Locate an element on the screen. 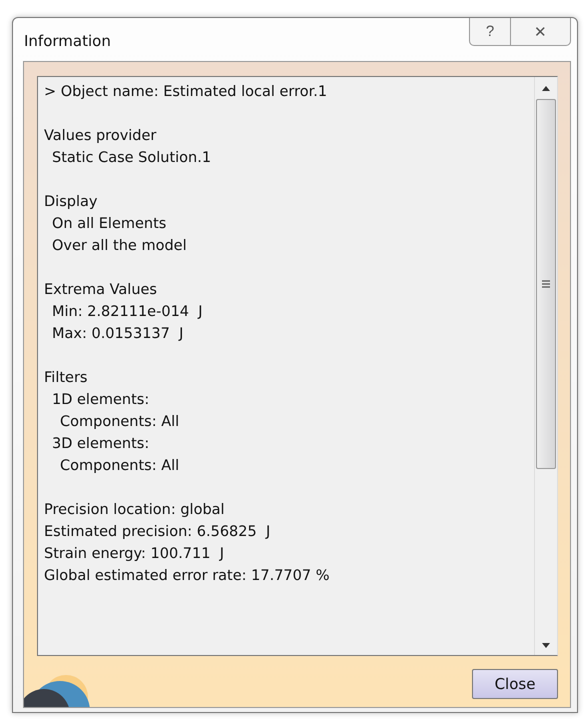  info-line: Precision location: global is located at coordinates (134, 510).